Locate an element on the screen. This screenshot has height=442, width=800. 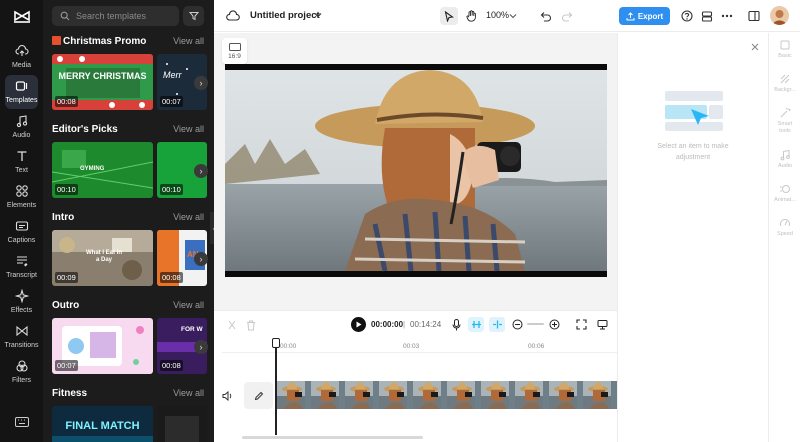
rail-label: Effects is located at coordinates (21, 310).